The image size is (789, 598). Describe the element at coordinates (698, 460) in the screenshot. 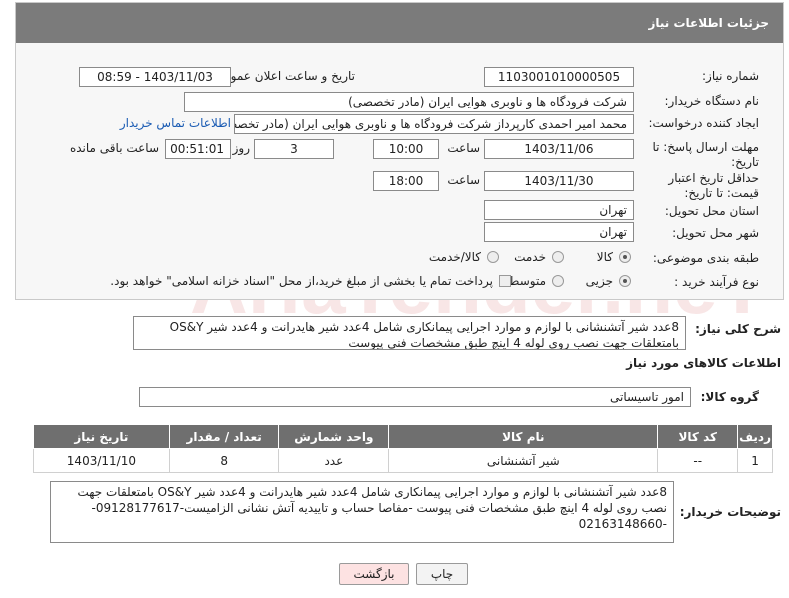

I see `cell-code: --` at that location.